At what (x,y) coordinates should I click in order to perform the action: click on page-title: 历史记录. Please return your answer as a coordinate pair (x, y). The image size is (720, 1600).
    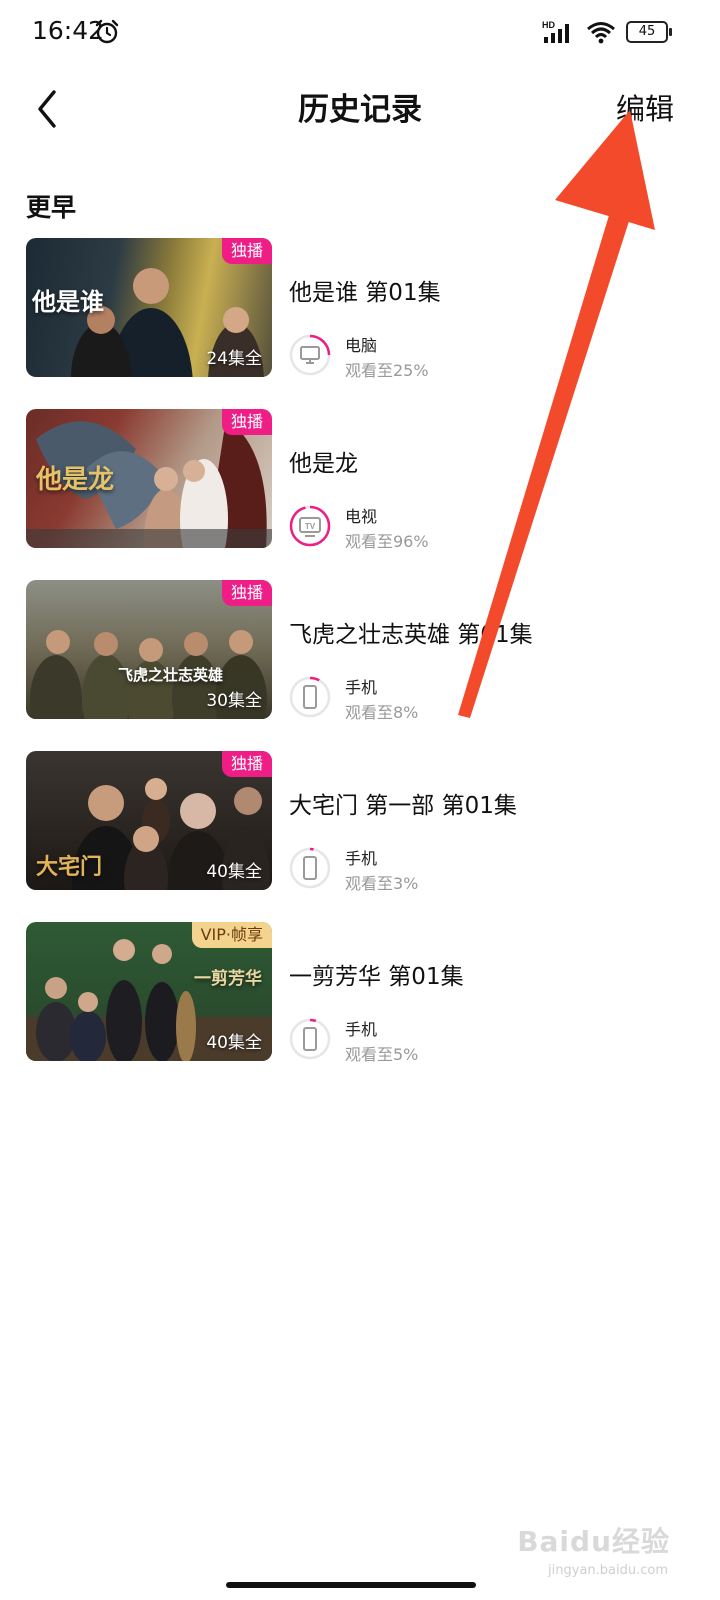
    Looking at the image, I should click on (360, 110).